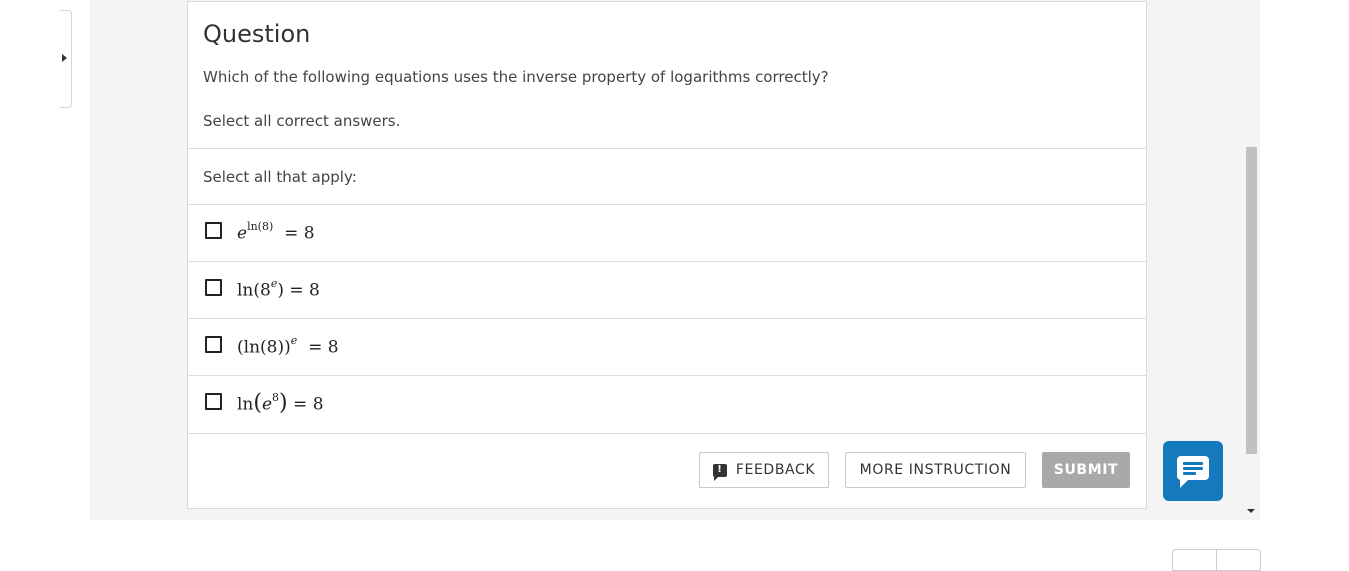 The height and width of the screenshot is (571, 1349). Describe the element at coordinates (1194, 560) in the screenshot. I see `previous-page-button` at that location.